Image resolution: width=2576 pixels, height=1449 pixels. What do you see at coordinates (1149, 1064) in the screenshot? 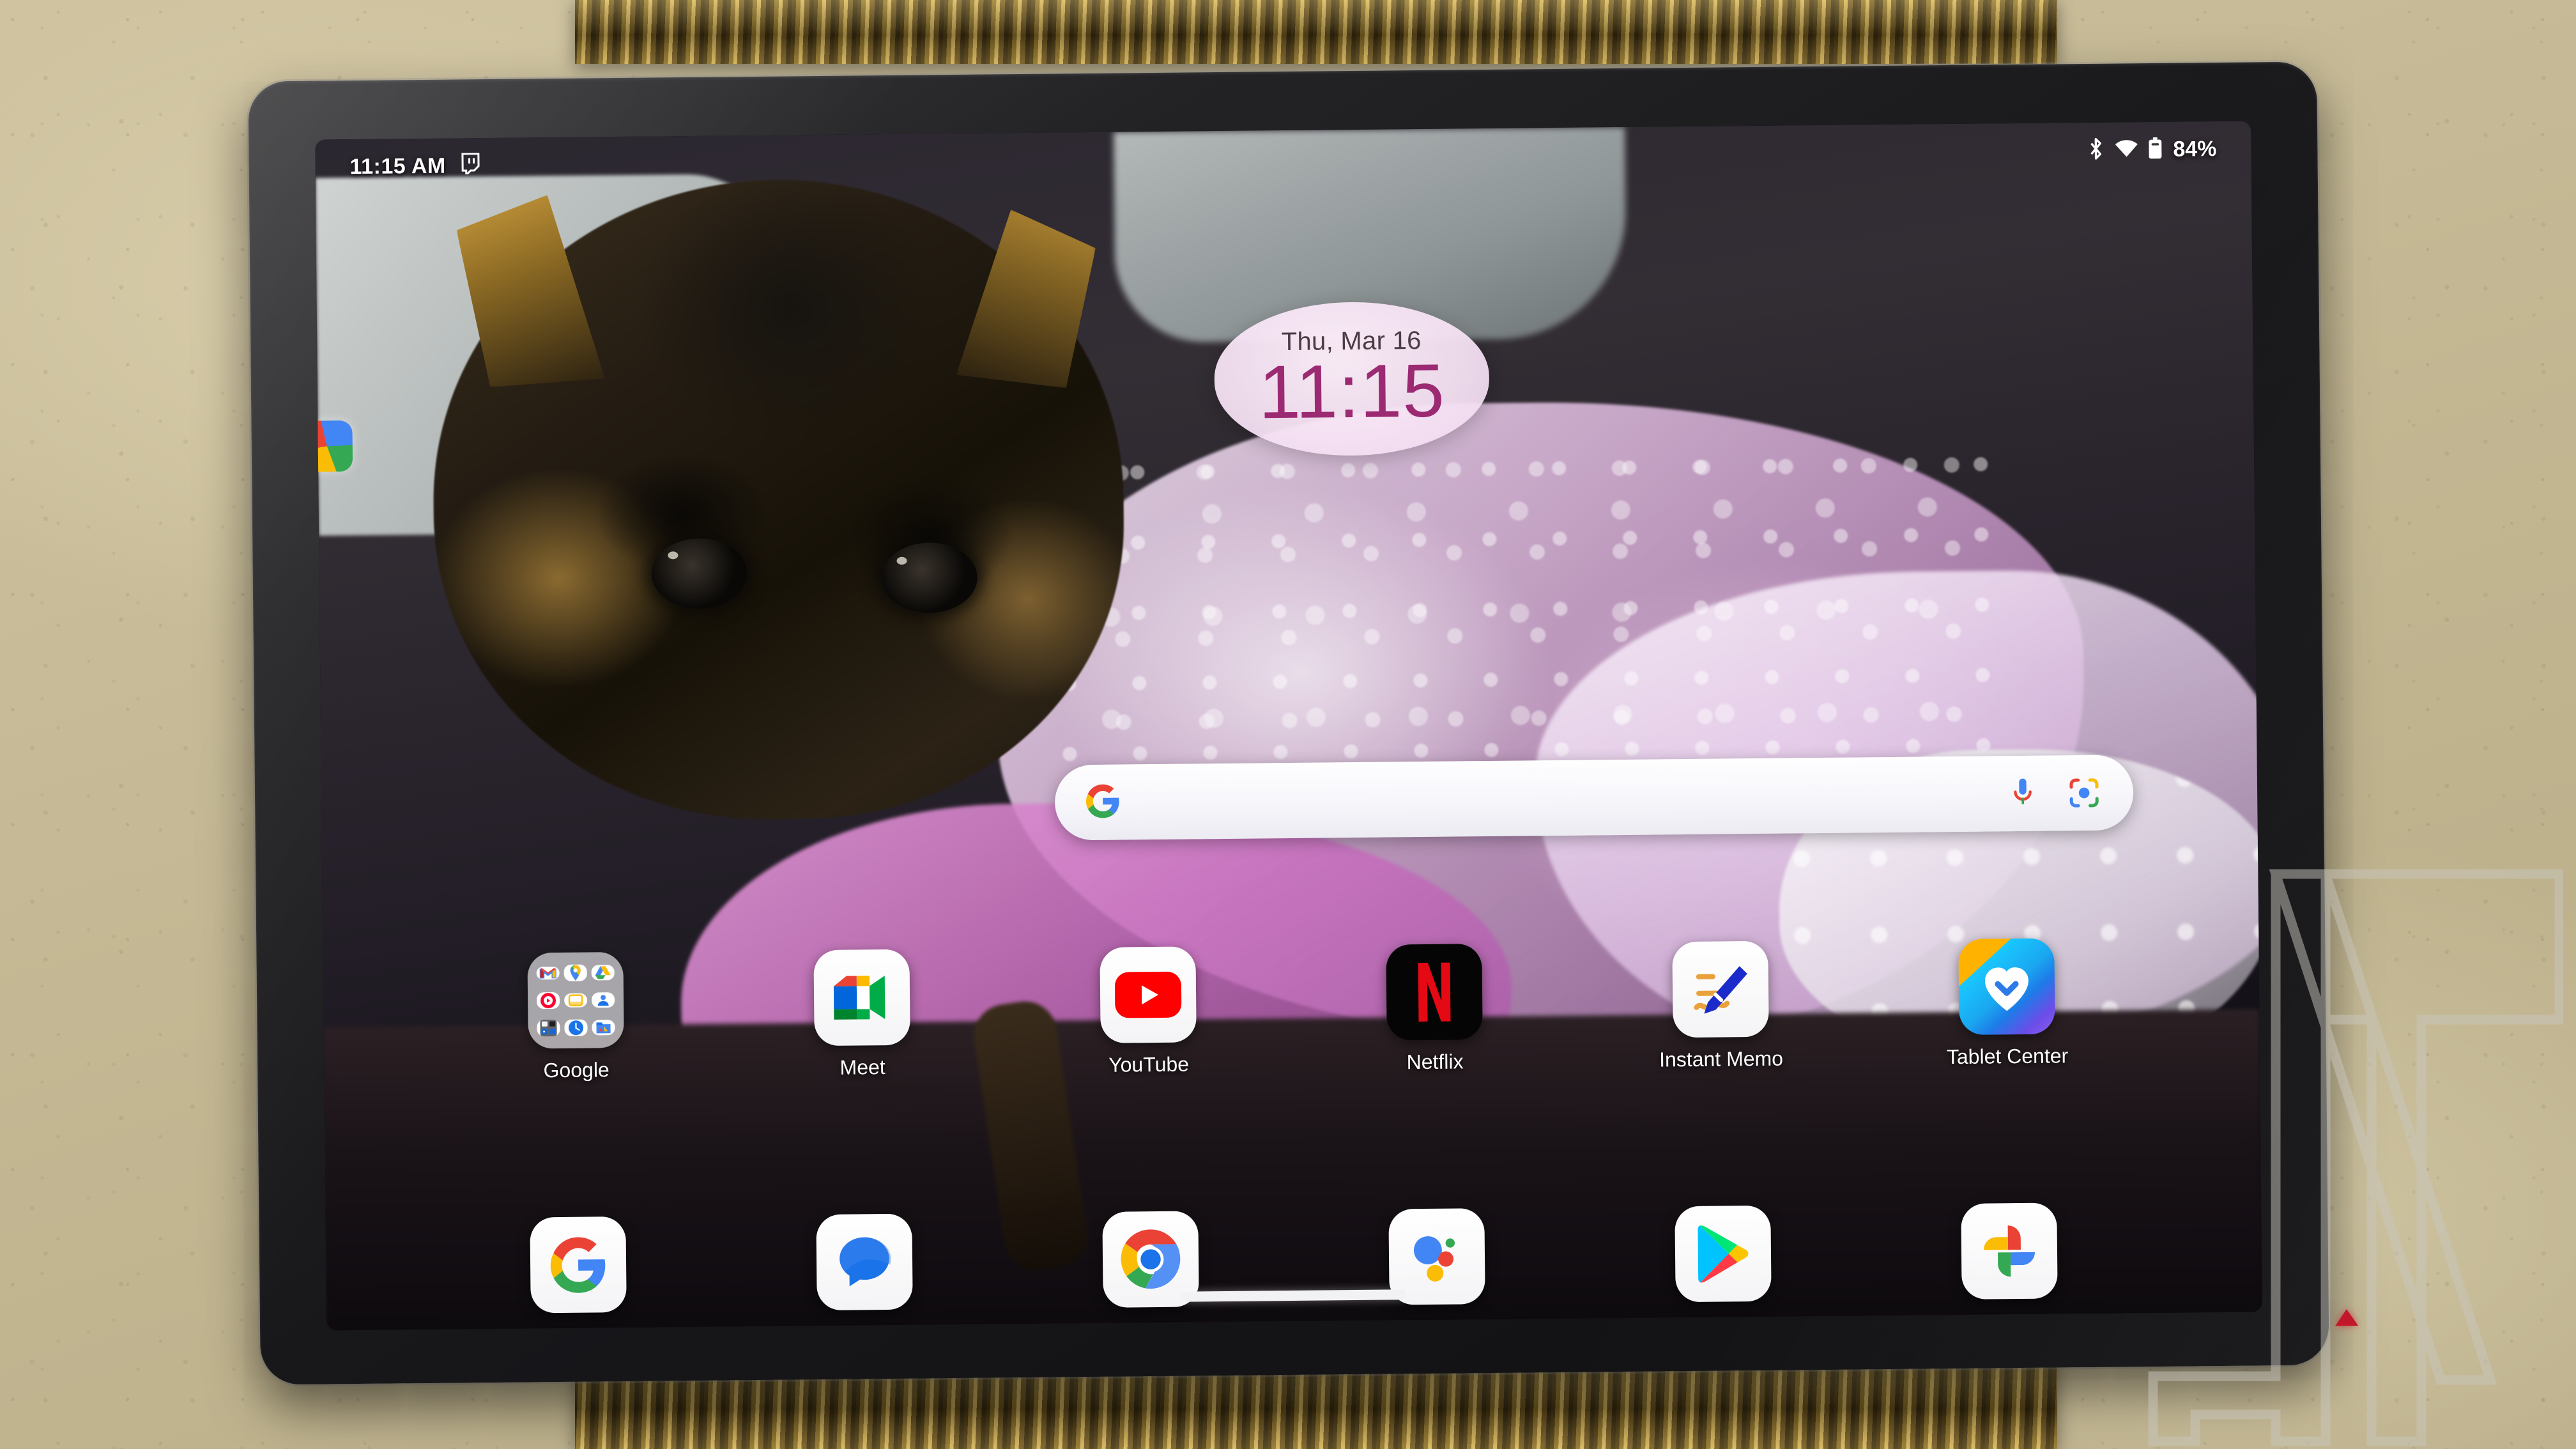
I see `app-label: YouTube` at bounding box center [1149, 1064].